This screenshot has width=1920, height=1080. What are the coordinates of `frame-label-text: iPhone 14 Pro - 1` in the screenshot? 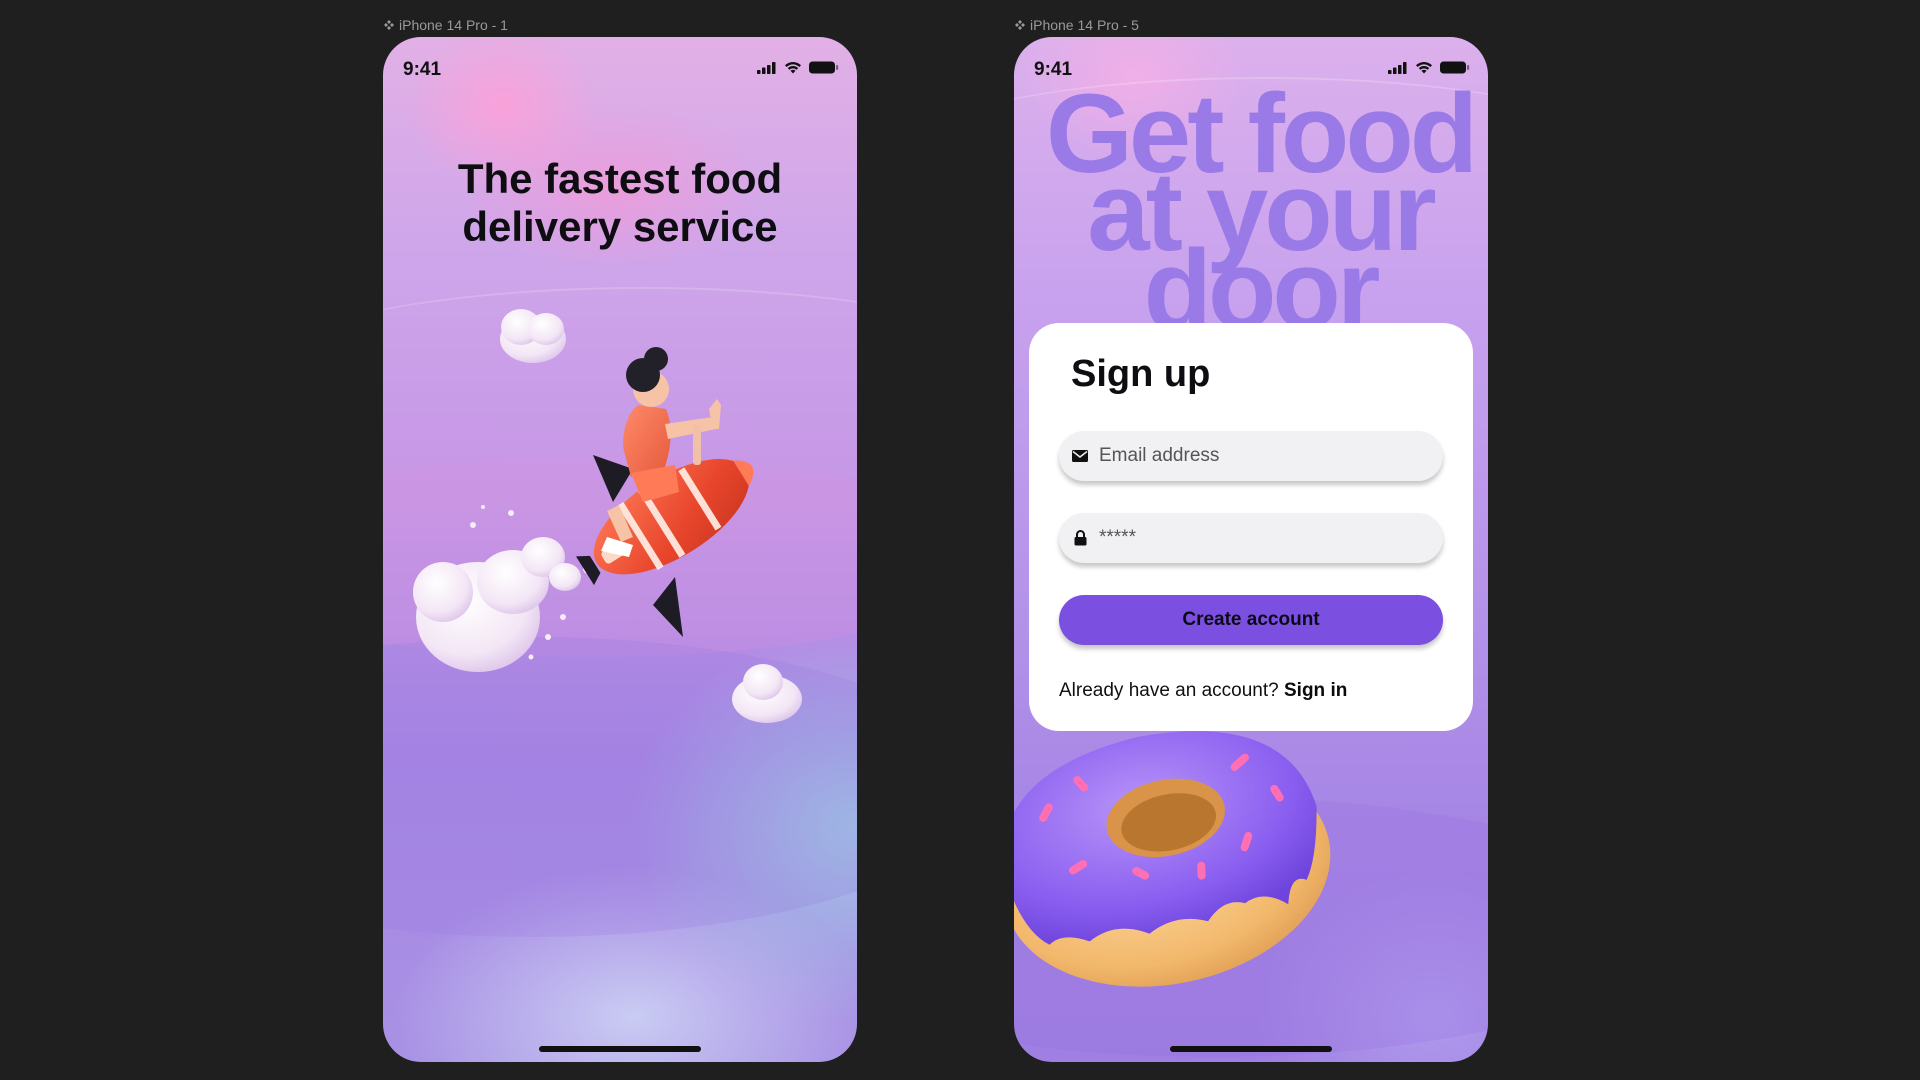 It's located at (453, 25).